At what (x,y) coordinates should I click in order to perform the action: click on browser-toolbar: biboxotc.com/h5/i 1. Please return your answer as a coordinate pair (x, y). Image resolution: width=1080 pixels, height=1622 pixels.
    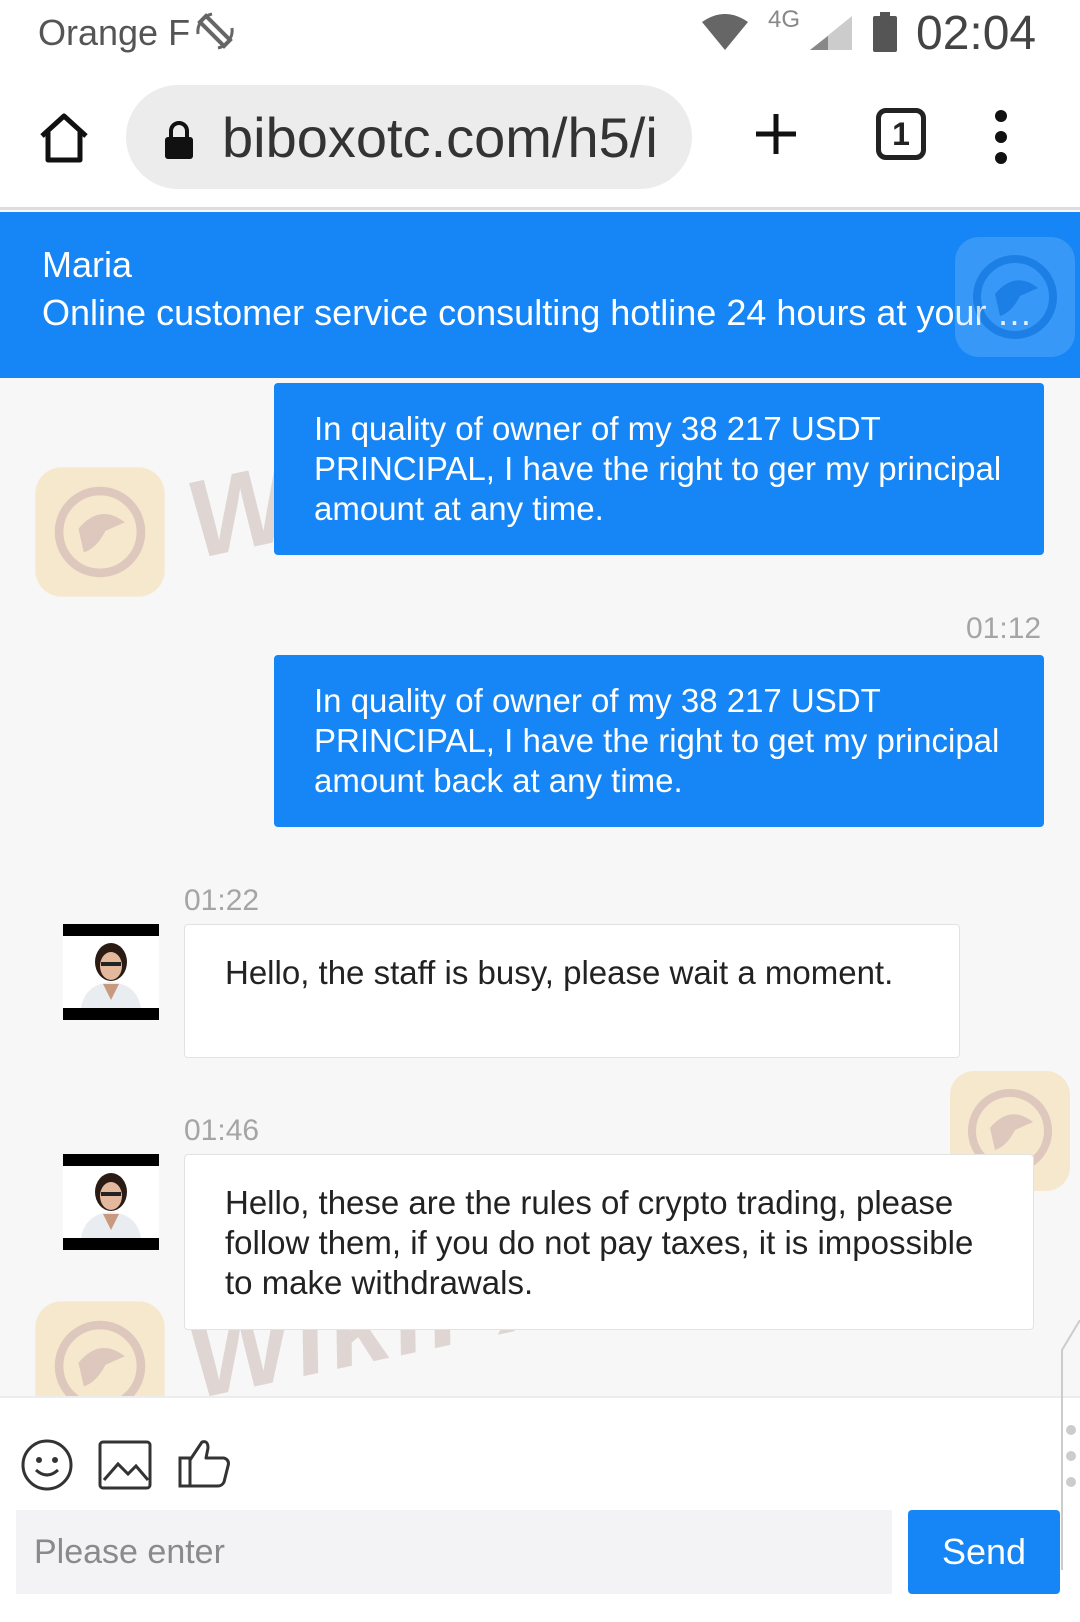
    Looking at the image, I should click on (540, 139).